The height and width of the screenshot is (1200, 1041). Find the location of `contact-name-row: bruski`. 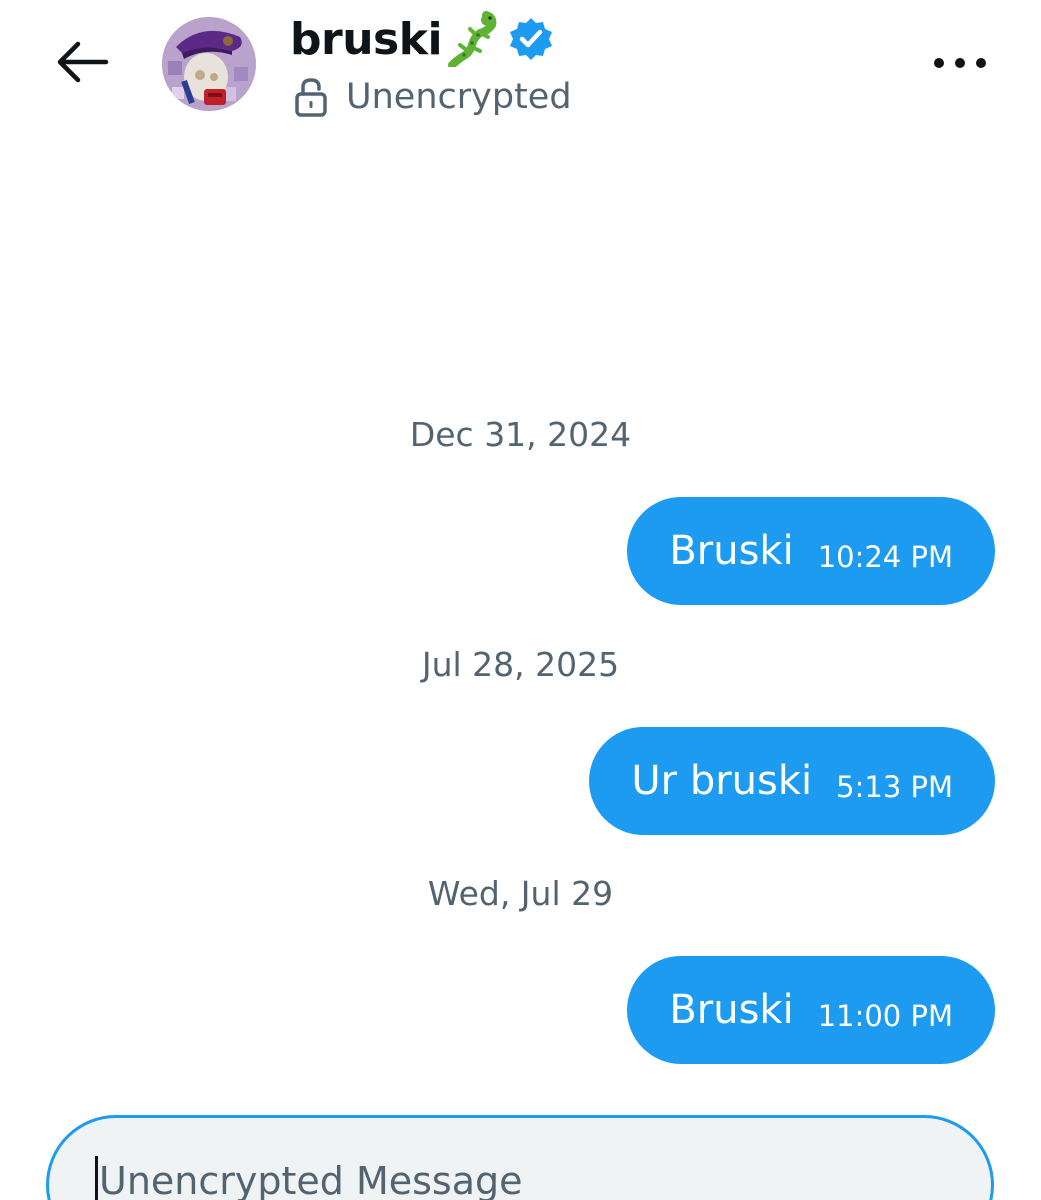

contact-name-row: bruski is located at coordinates (422, 39).